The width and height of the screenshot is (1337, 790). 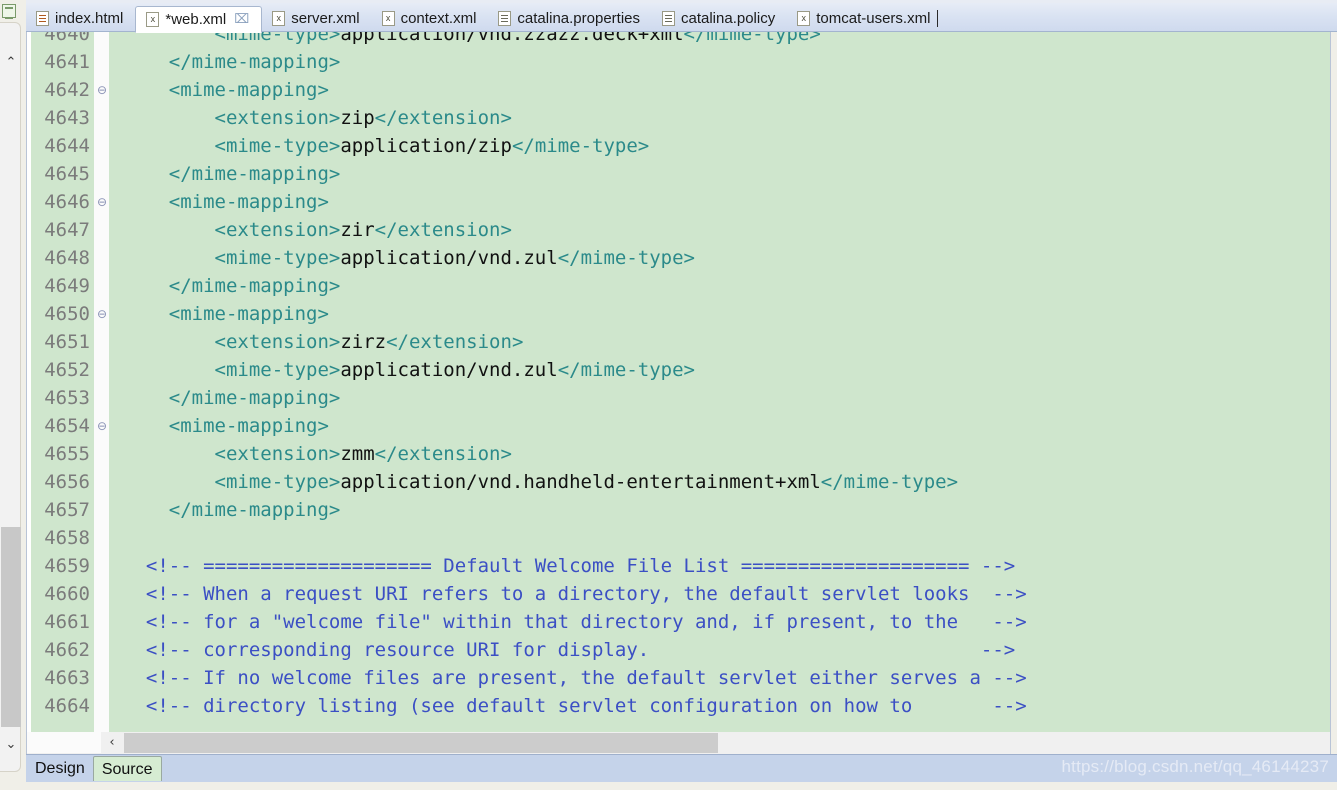 I want to click on editor-tab-catalina-policy: catalina.policy, so click(x=719, y=18).